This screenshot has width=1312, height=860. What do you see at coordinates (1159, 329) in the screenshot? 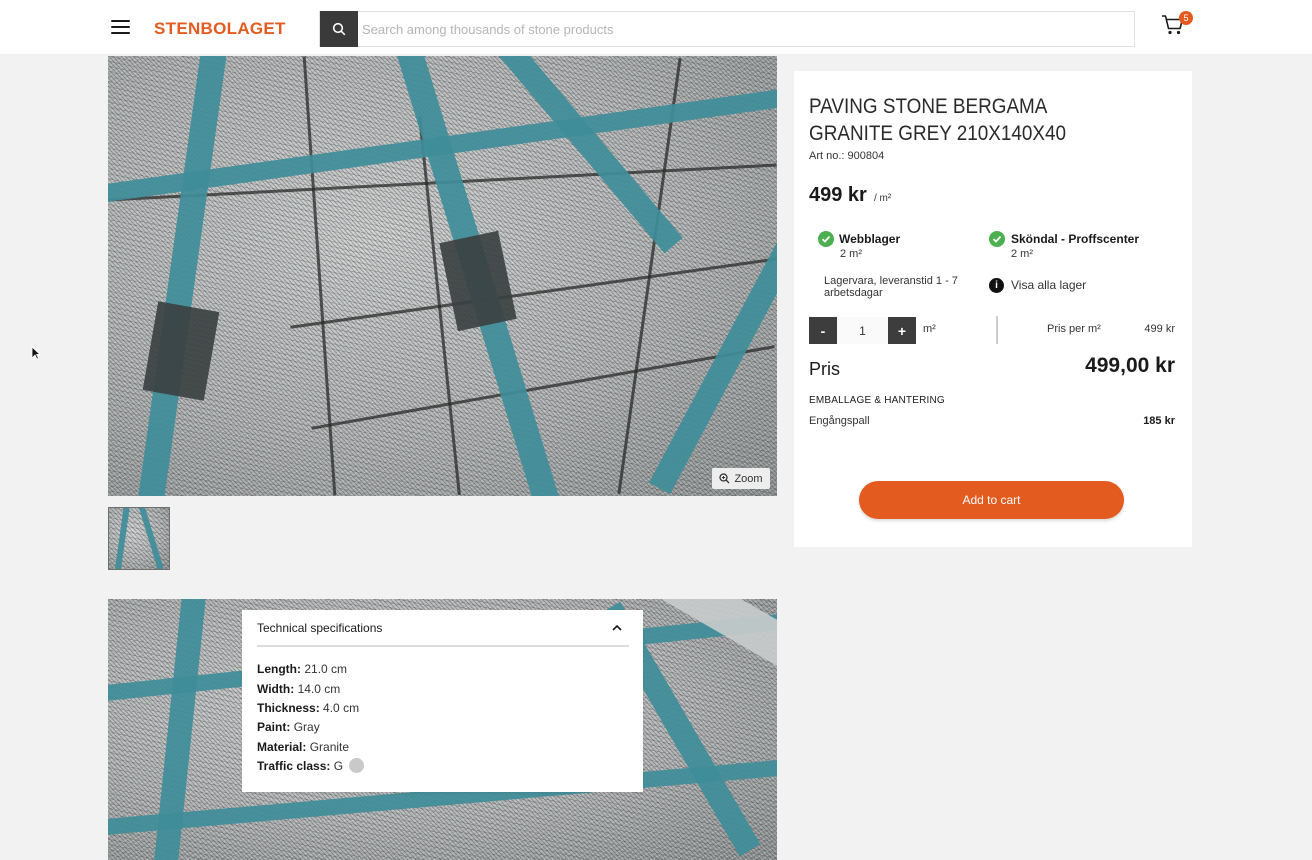
I see `price-per-unit-value: 499 kr` at bounding box center [1159, 329].